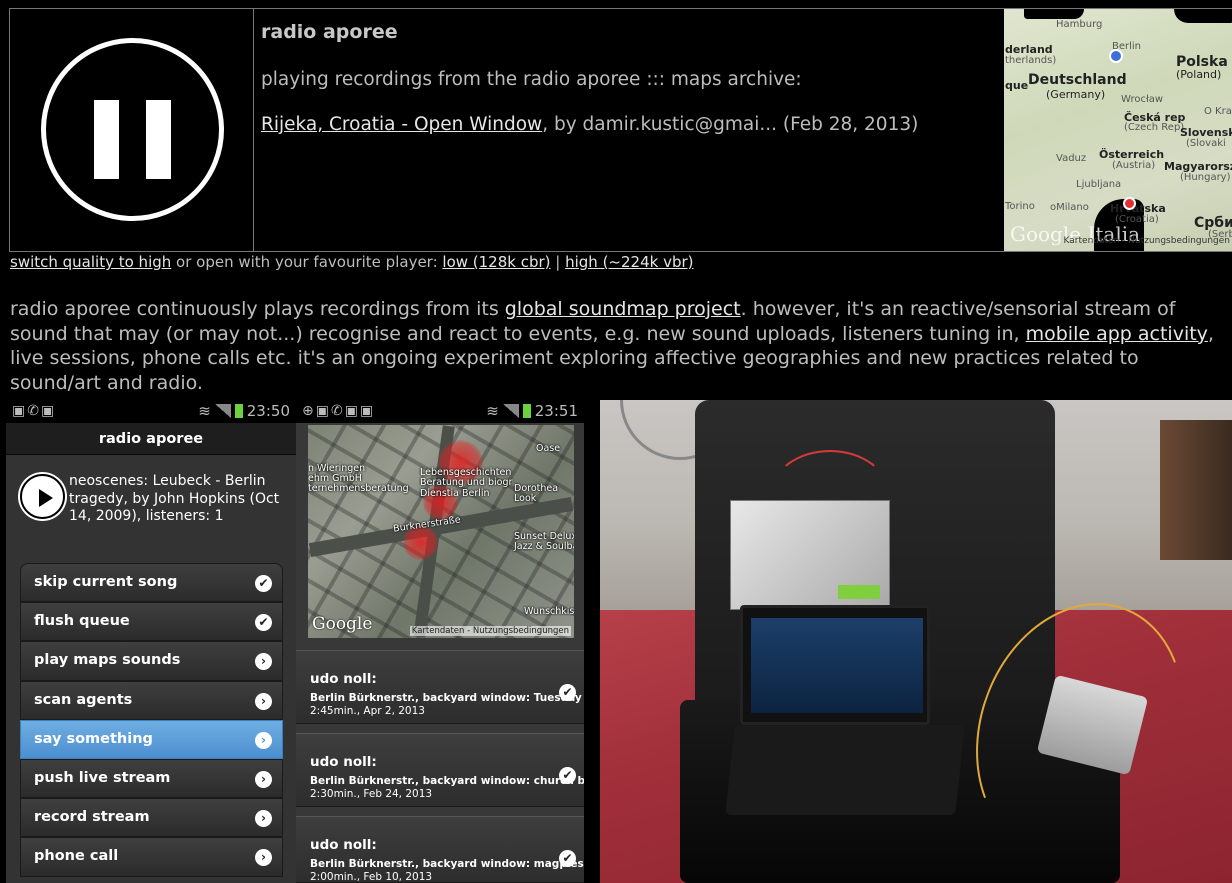 Image resolution: width=1232 pixels, height=883 pixels. I want to click on map-label: (Poland), so click(1199, 74).